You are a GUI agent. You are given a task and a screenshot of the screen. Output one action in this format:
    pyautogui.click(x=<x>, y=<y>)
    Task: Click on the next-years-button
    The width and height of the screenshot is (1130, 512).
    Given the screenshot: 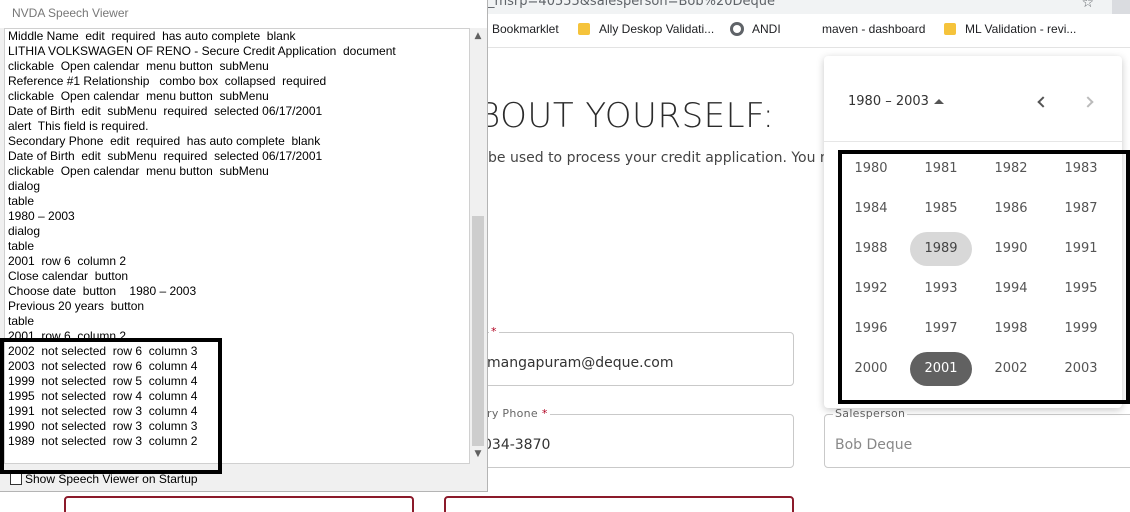 What is the action you would take?
    pyautogui.click(x=1091, y=103)
    